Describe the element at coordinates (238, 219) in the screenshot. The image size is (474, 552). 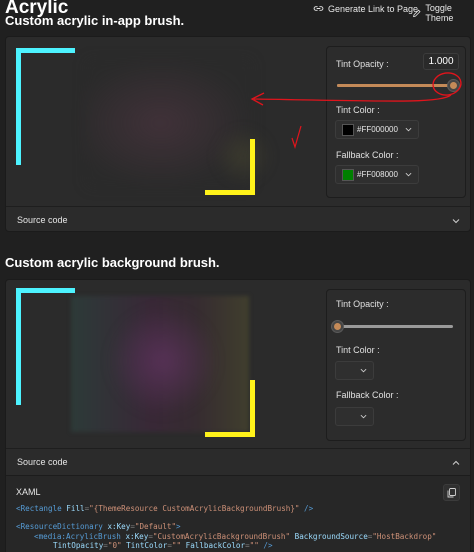
I see `source-code-expander-inapp: Source code` at that location.